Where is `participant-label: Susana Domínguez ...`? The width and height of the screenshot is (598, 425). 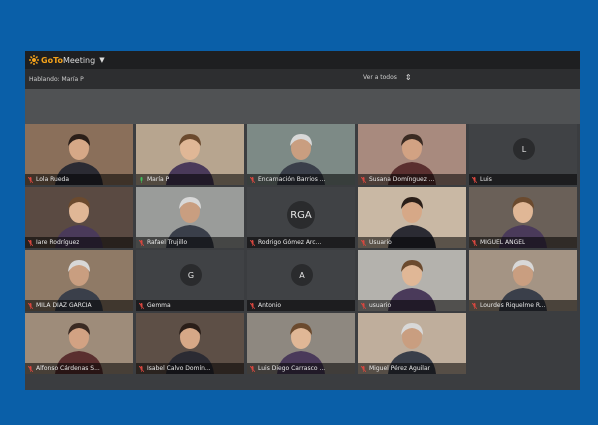 participant-label: Susana Domínguez ... is located at coordinates (412, 179).